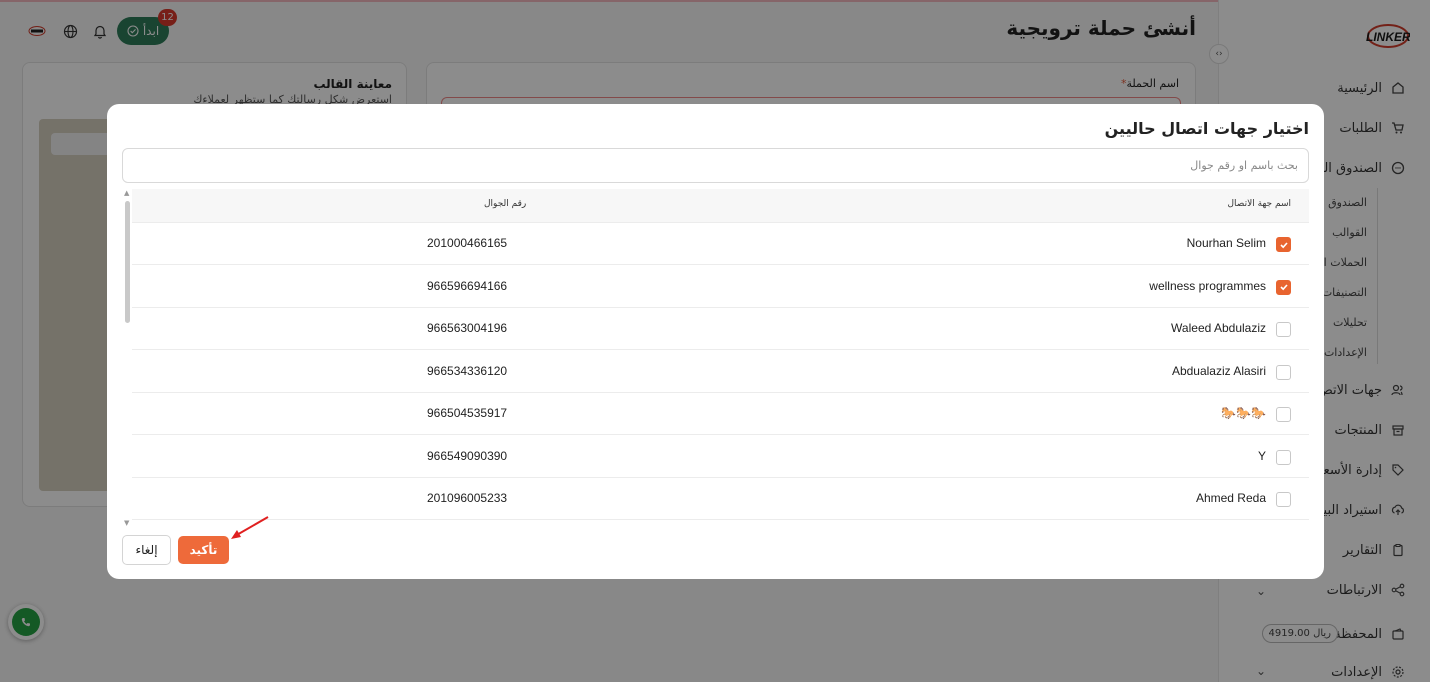  What do you see at coordinates (126, 193) in the screenshot?
I see `scroll-up-arrow-icon: ▲` at bounding box center [126, 193].